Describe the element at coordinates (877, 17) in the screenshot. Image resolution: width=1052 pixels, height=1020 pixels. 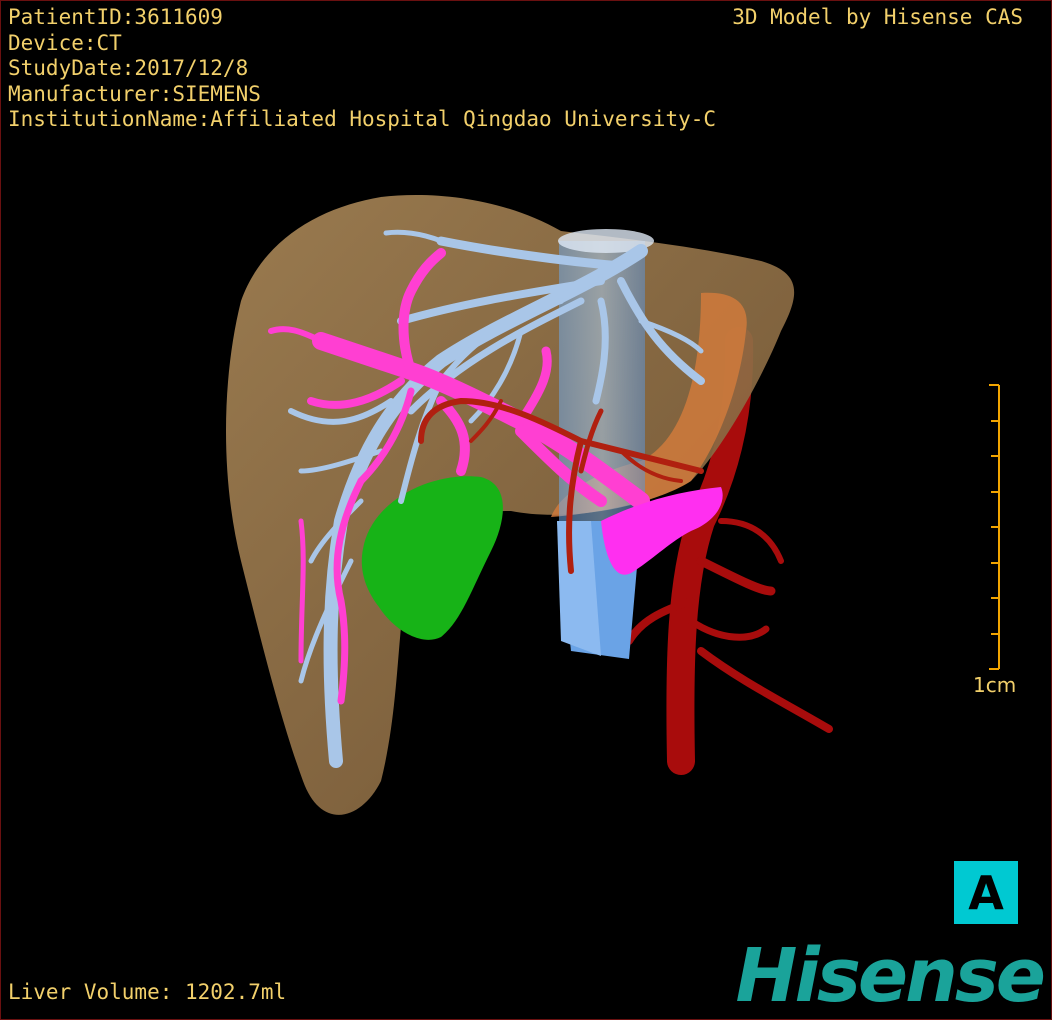
I see `model-credit: 3D Model by Hisense CAS` at that location.